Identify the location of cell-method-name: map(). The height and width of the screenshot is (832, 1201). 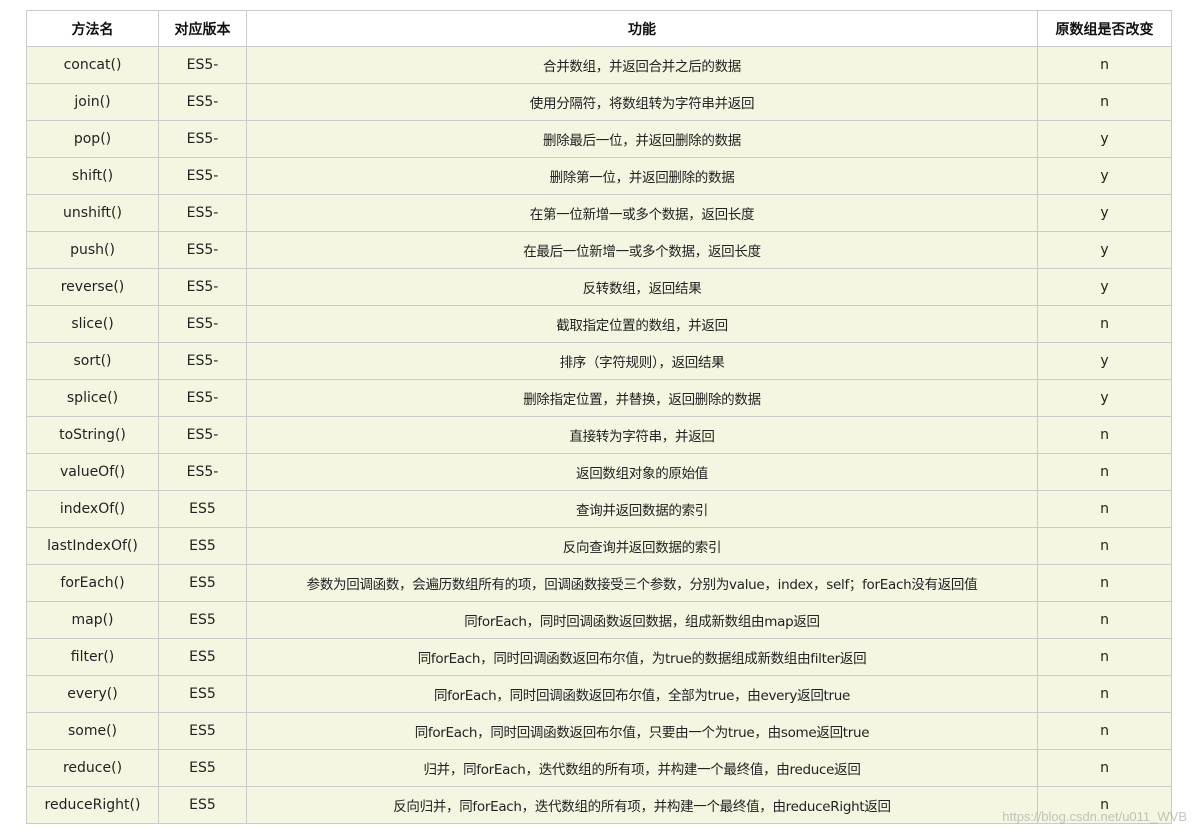
(92, 620).